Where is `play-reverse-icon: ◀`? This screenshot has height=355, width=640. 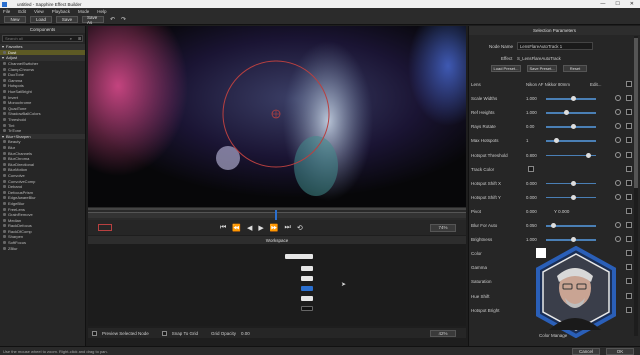
play-reverse-icon: ◀ is located at coordinates (249, 228).